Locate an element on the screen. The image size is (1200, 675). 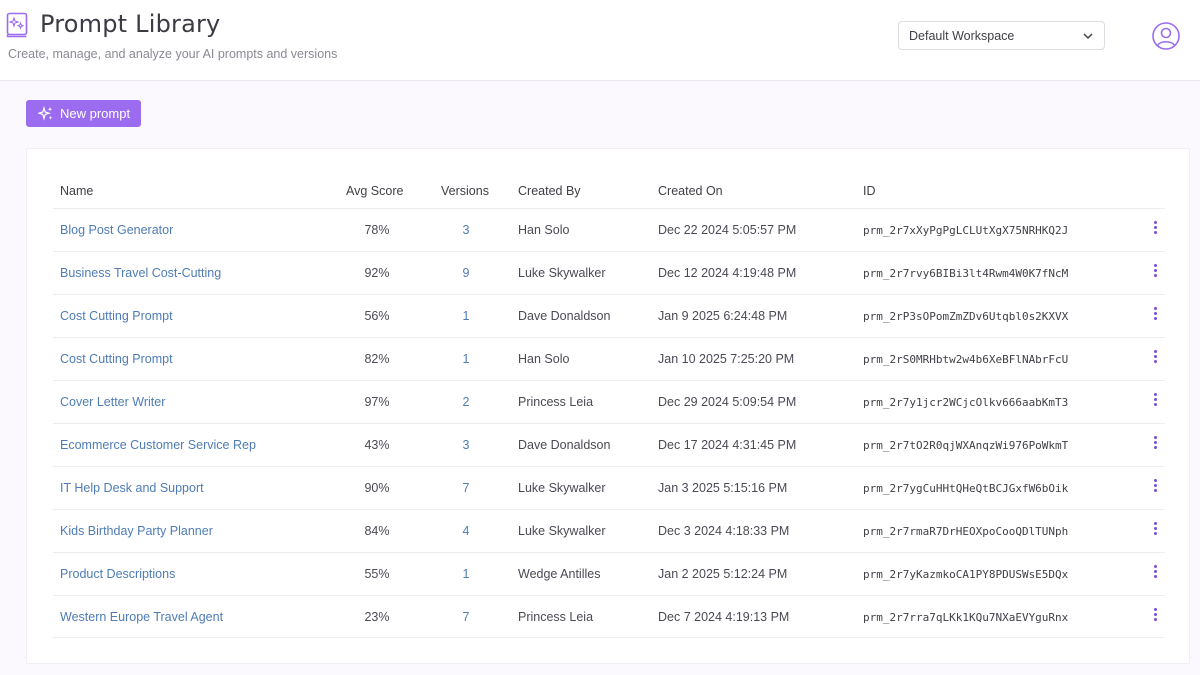
workspace-select-value: Default Workspace is located at coordinates (962, 36).